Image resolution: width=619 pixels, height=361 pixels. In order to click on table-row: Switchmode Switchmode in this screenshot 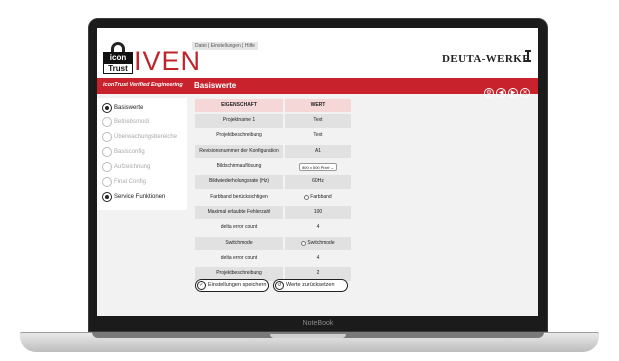, I will do `click(273, 243)`.